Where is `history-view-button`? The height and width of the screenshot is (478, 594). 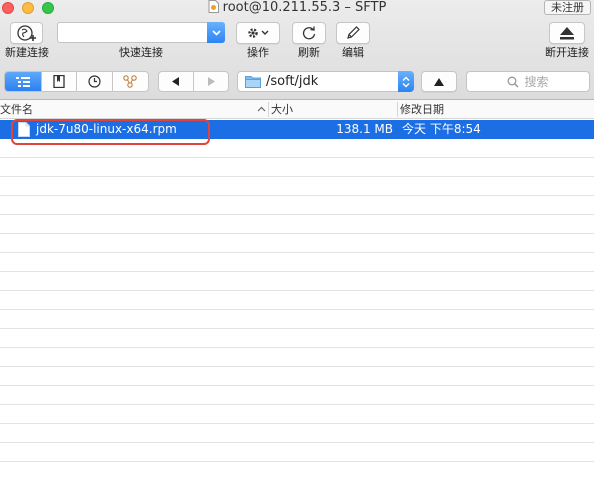
history-view-button is located at coordinates (95, 81).